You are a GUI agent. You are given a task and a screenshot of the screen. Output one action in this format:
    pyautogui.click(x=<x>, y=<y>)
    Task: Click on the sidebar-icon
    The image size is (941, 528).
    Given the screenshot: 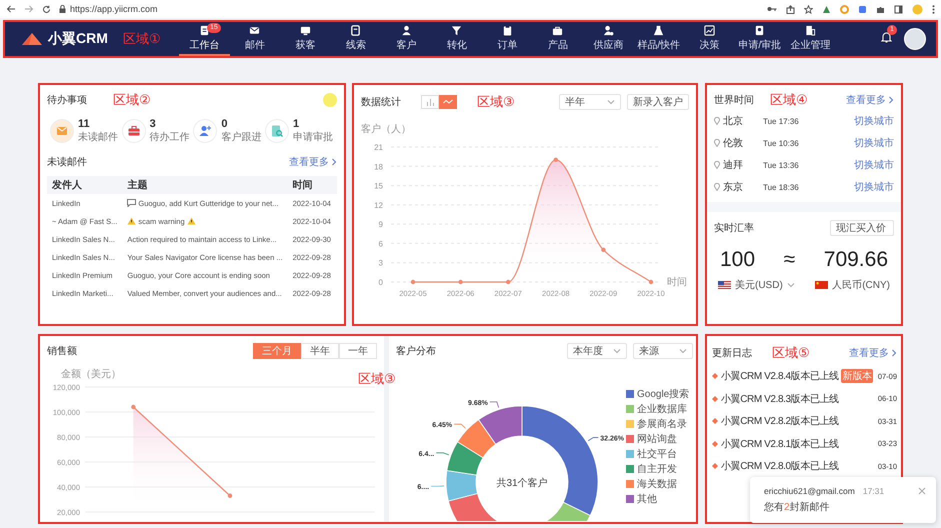 What is the action you would take?
    pyautogui.click(x=898, y=9)
    